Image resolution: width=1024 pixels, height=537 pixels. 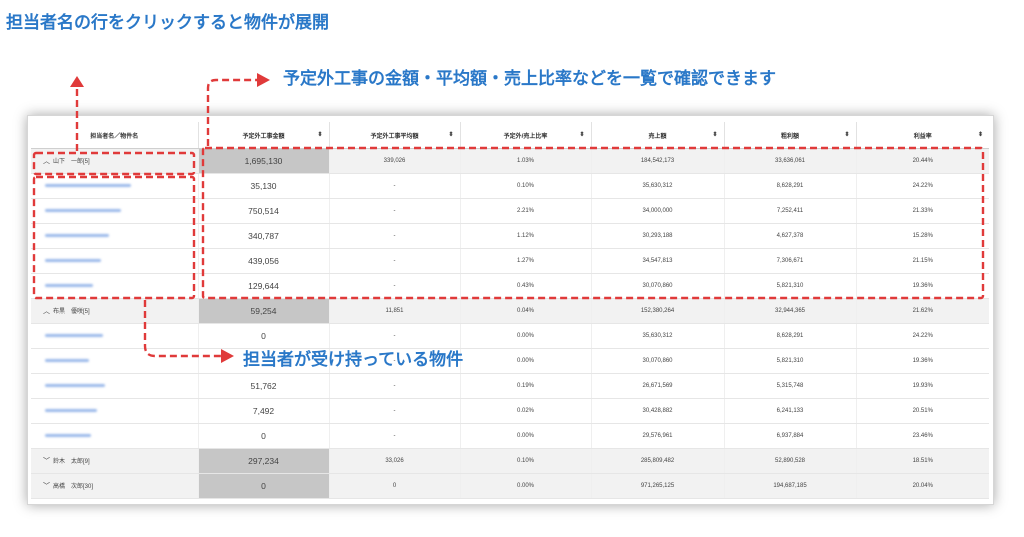 I want to click on unplanned-average-cell: 33,026, so click(x=394, y=461).